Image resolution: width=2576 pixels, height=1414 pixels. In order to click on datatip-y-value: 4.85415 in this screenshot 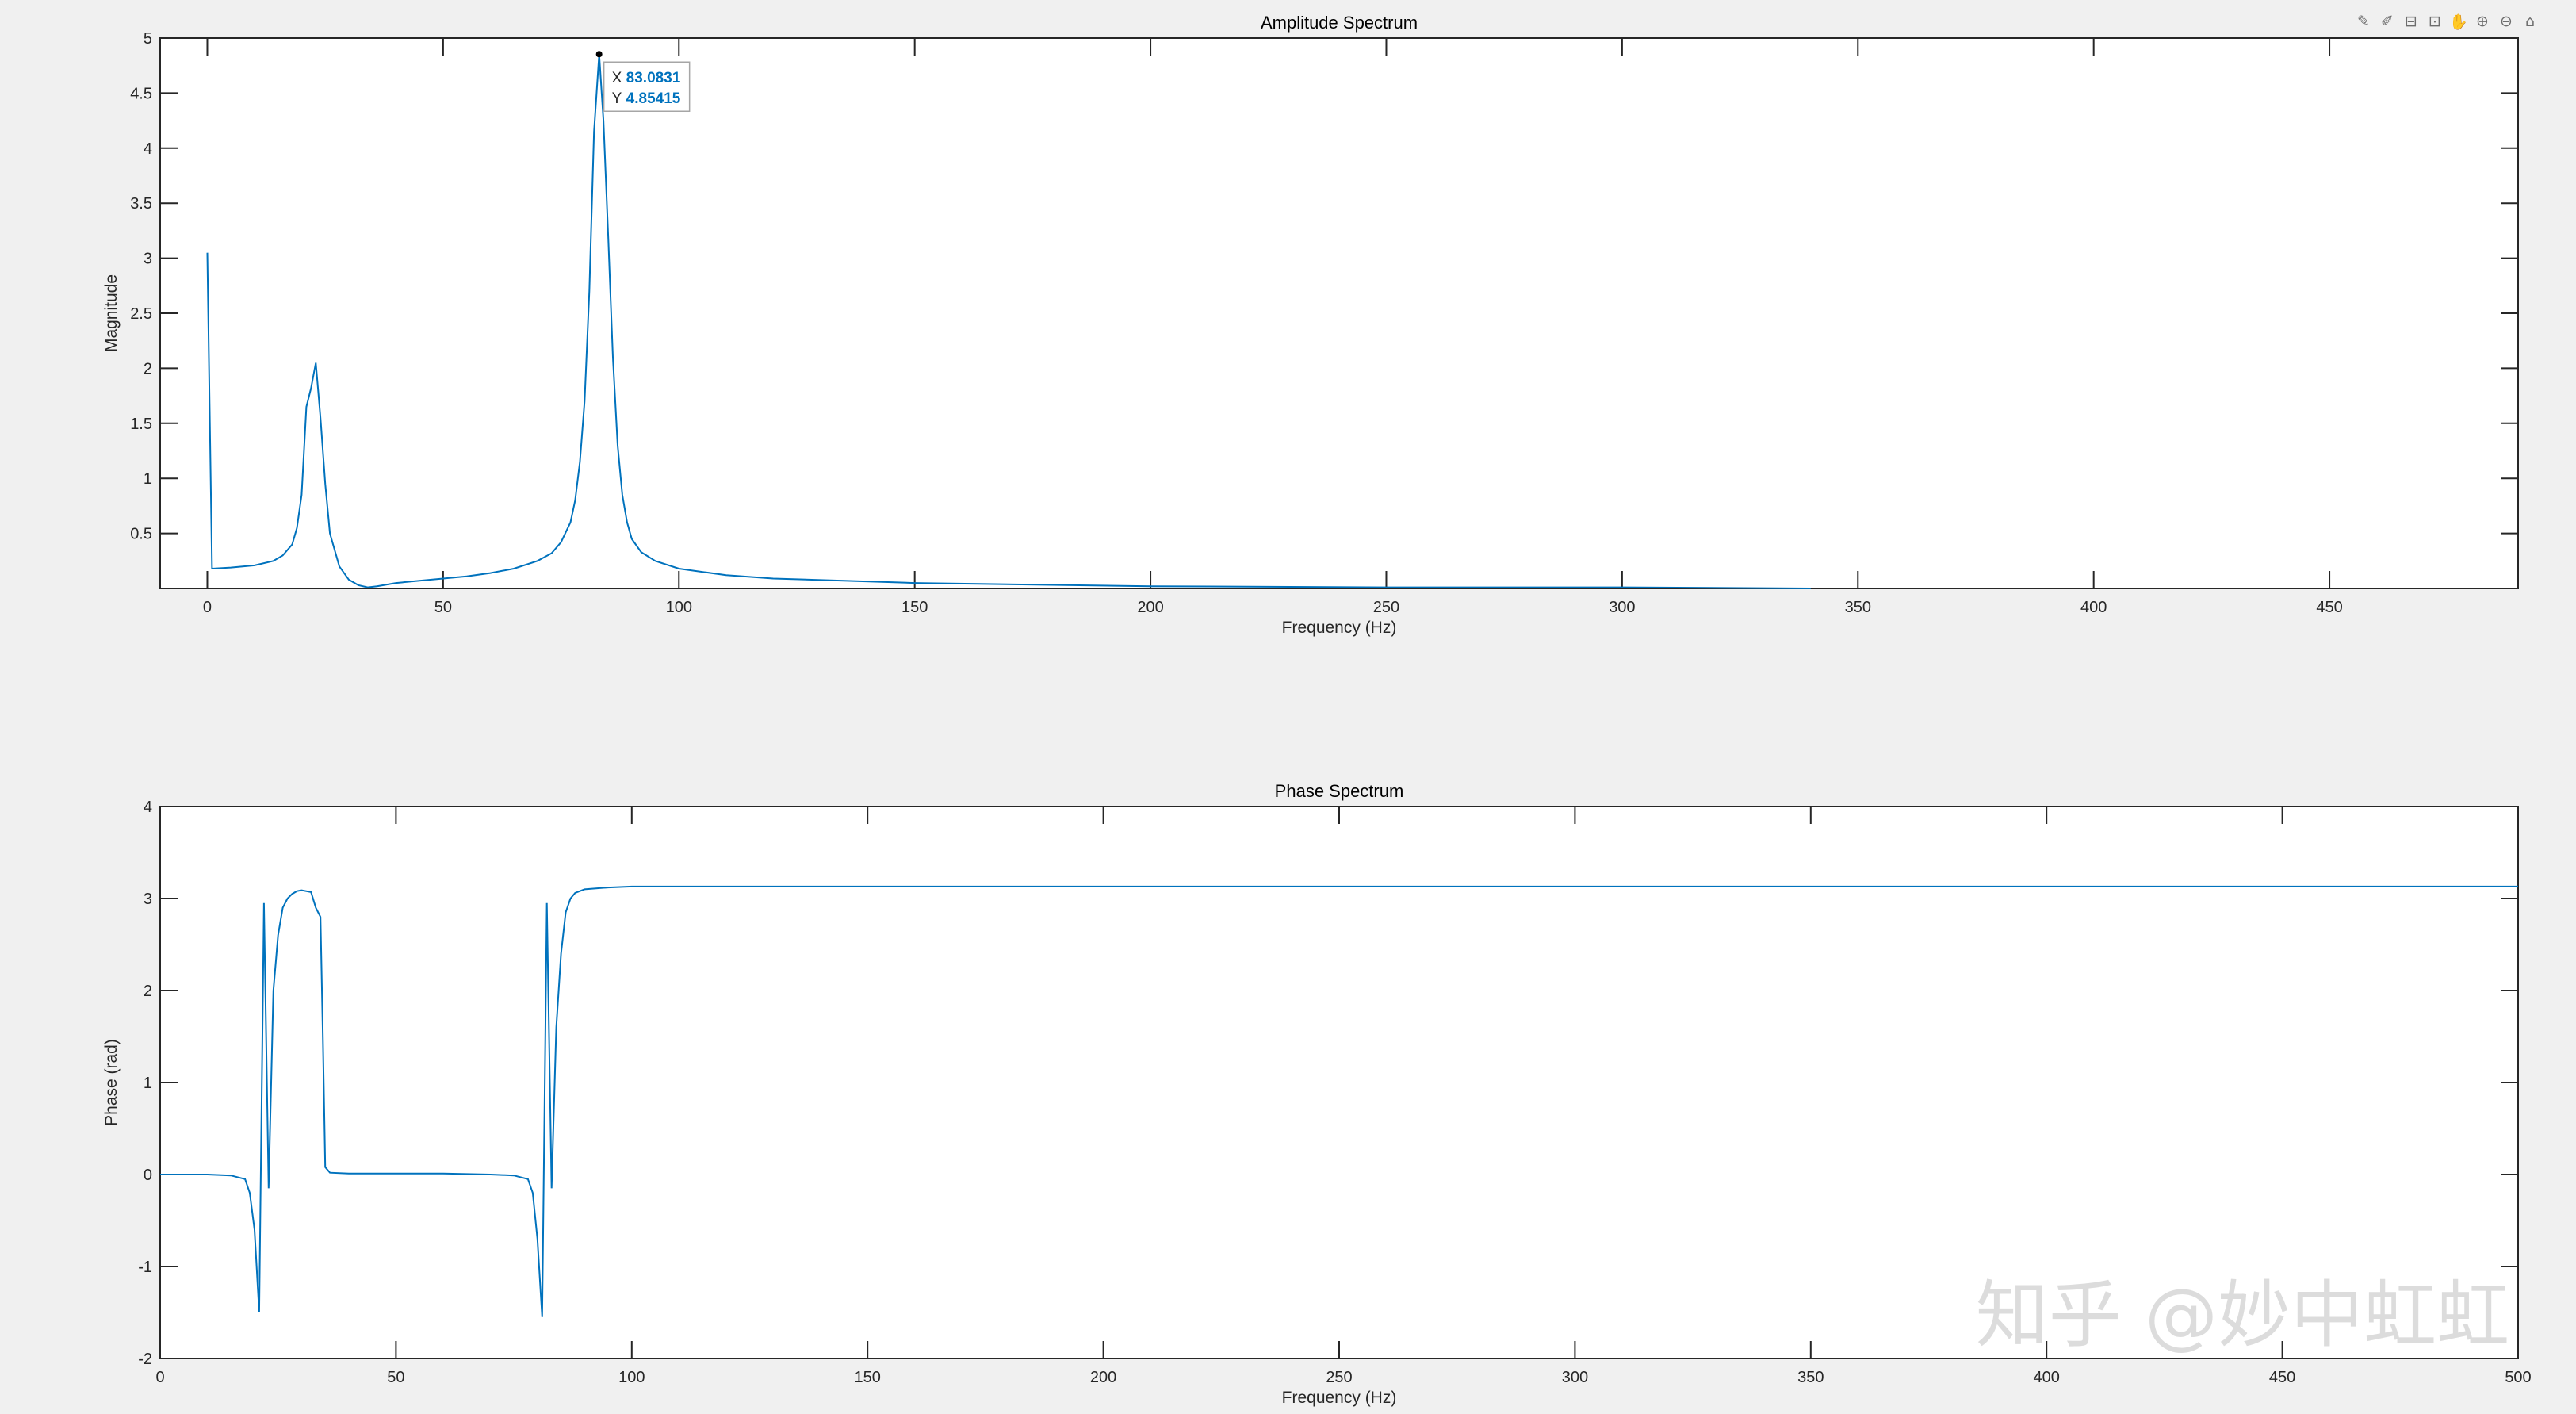, I will do `click(653, 98)`.